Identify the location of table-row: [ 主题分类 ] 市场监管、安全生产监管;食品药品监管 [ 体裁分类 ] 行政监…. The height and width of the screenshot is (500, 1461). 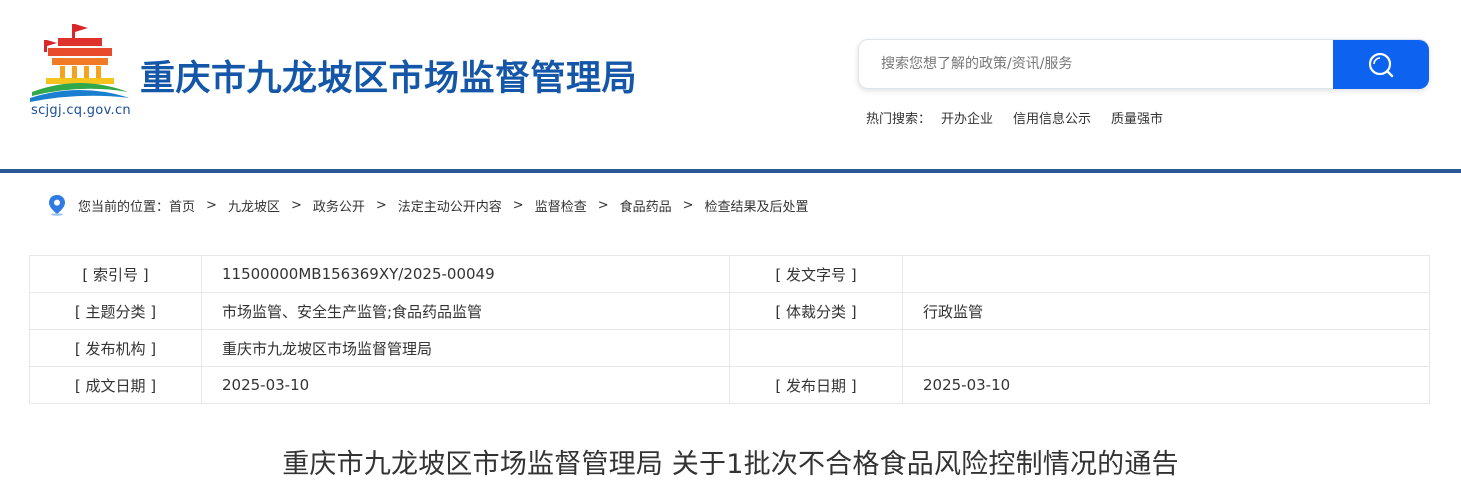
(729, 311).